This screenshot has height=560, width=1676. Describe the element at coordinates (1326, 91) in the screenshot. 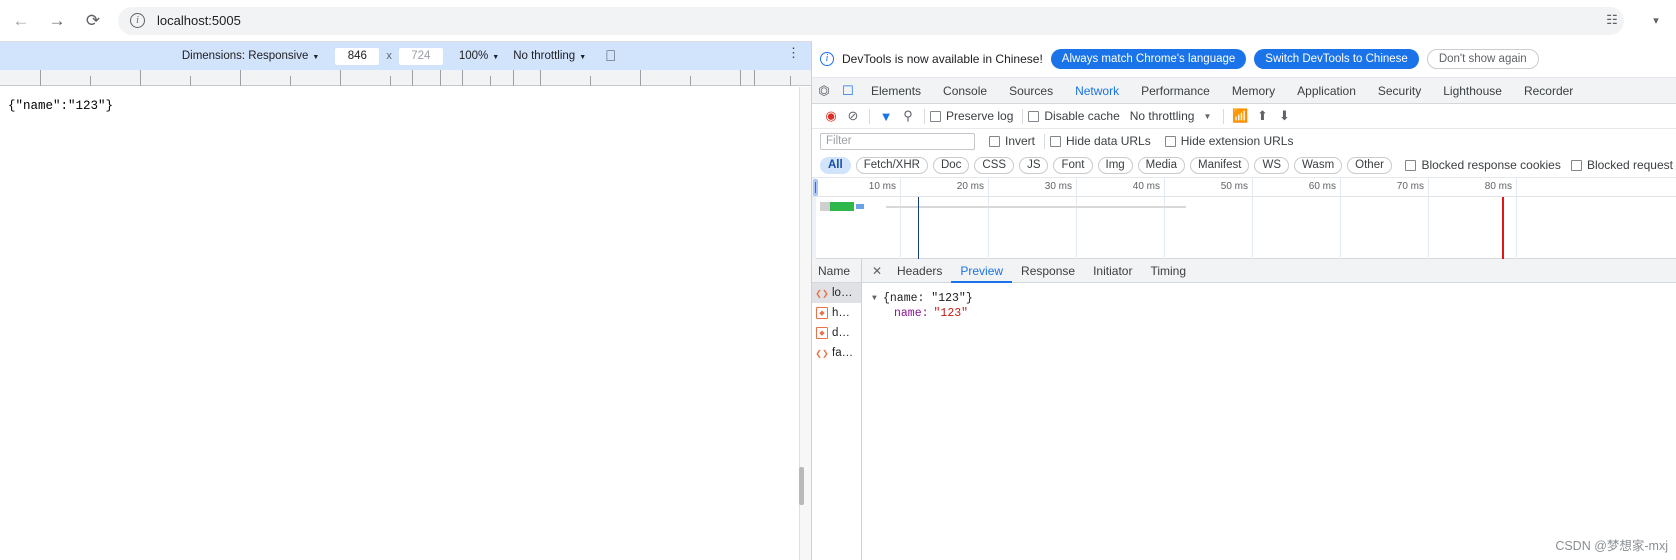

I see `tab-application: Application` at that location.